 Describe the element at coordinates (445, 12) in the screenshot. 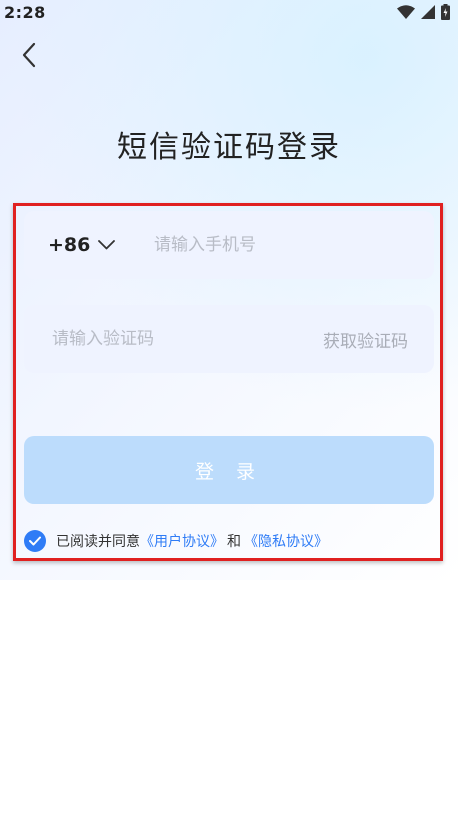

I see `battery-icon` at that location.